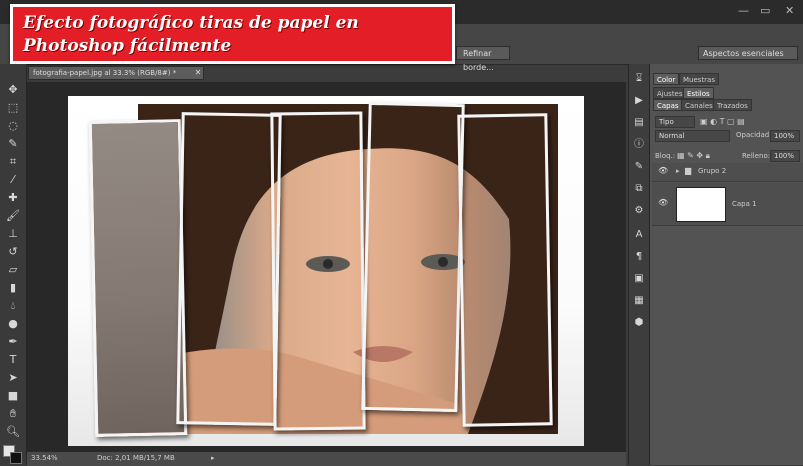 This screenshot has height=466, width=803. I want to click on brush-presets-icon: ✎, so click(639, 167).